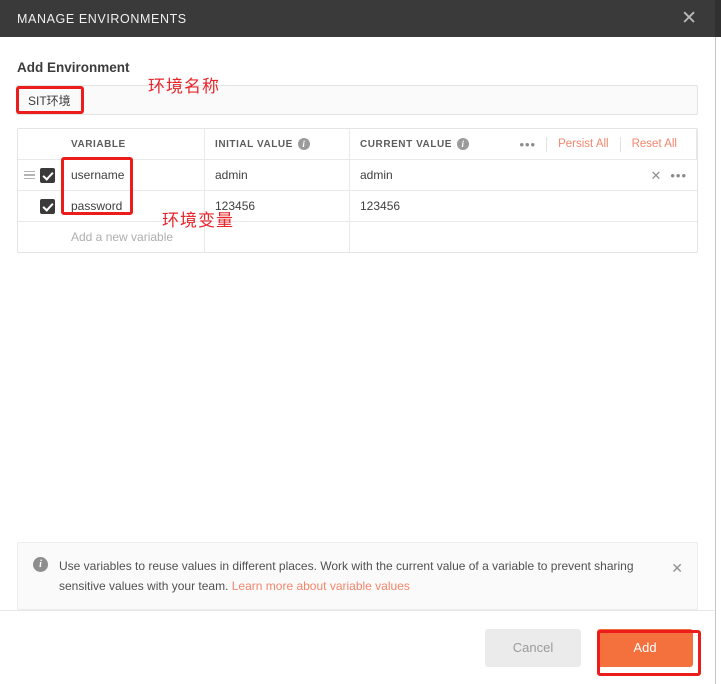 This screenshot has height=684, width=721. Describe the element at coordinates (667, 237) in the screenshot. I see `new-row-actions-cell` at that location.